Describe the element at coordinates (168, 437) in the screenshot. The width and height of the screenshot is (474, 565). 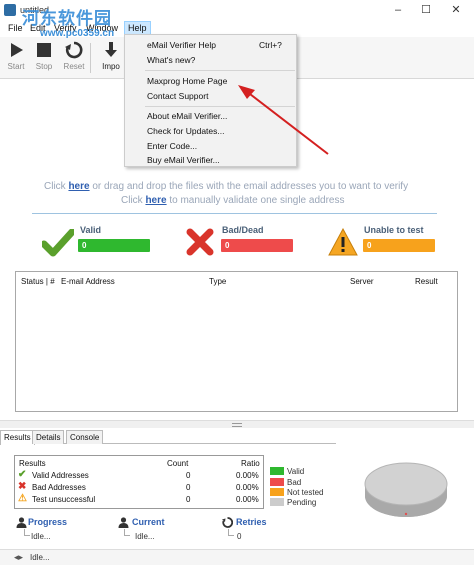
I see `bottom-tabs: Results Details Console` at that location.